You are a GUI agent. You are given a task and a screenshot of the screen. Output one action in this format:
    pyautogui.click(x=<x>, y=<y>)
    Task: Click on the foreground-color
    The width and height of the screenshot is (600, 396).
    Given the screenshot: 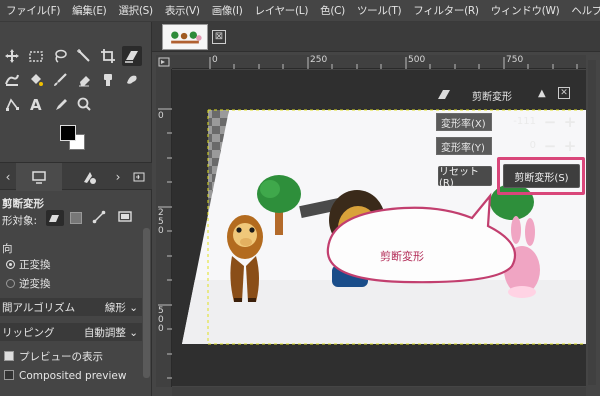 What is the action you would take?
    pyautogui.click(x=68, y=133)
    